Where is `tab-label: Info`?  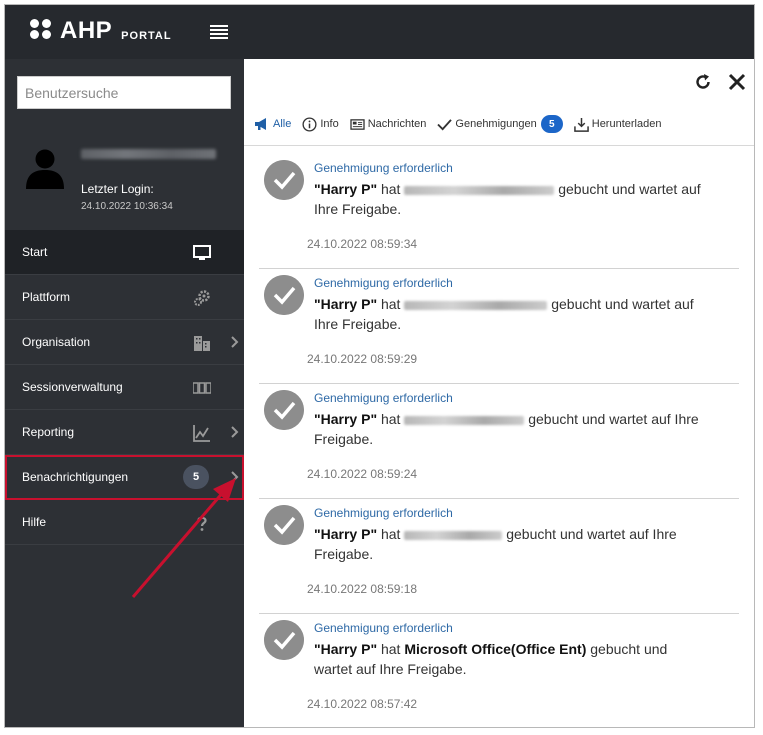 tab-label: Info is located at coordinates (329, 124).